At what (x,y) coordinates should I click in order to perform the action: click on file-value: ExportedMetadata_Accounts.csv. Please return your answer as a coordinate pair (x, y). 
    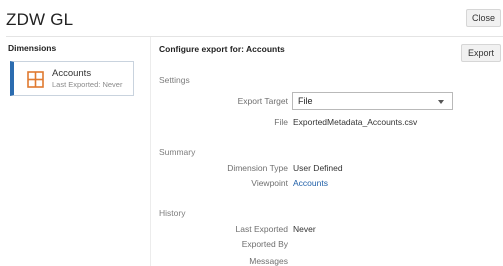
    Looking at the image, I should click on (355, 122).